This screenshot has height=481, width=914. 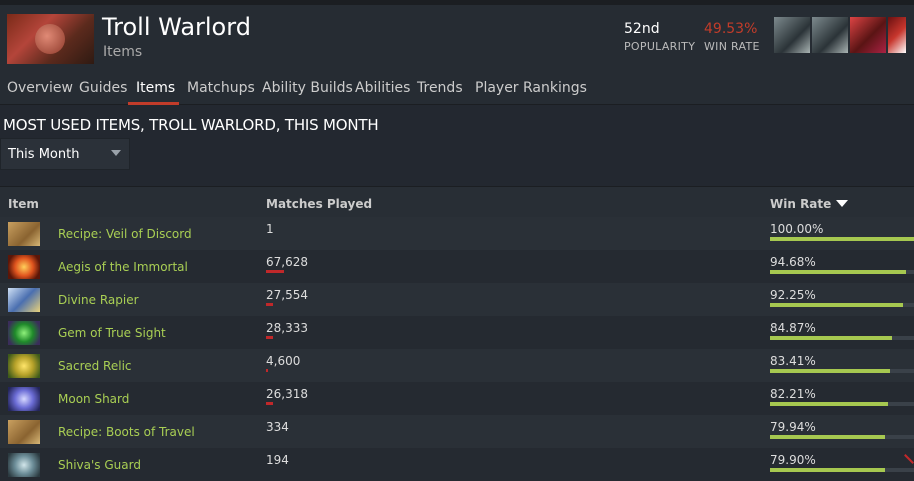 I want to click on matches-played-value: 26,318, so click(x=287, y=394).